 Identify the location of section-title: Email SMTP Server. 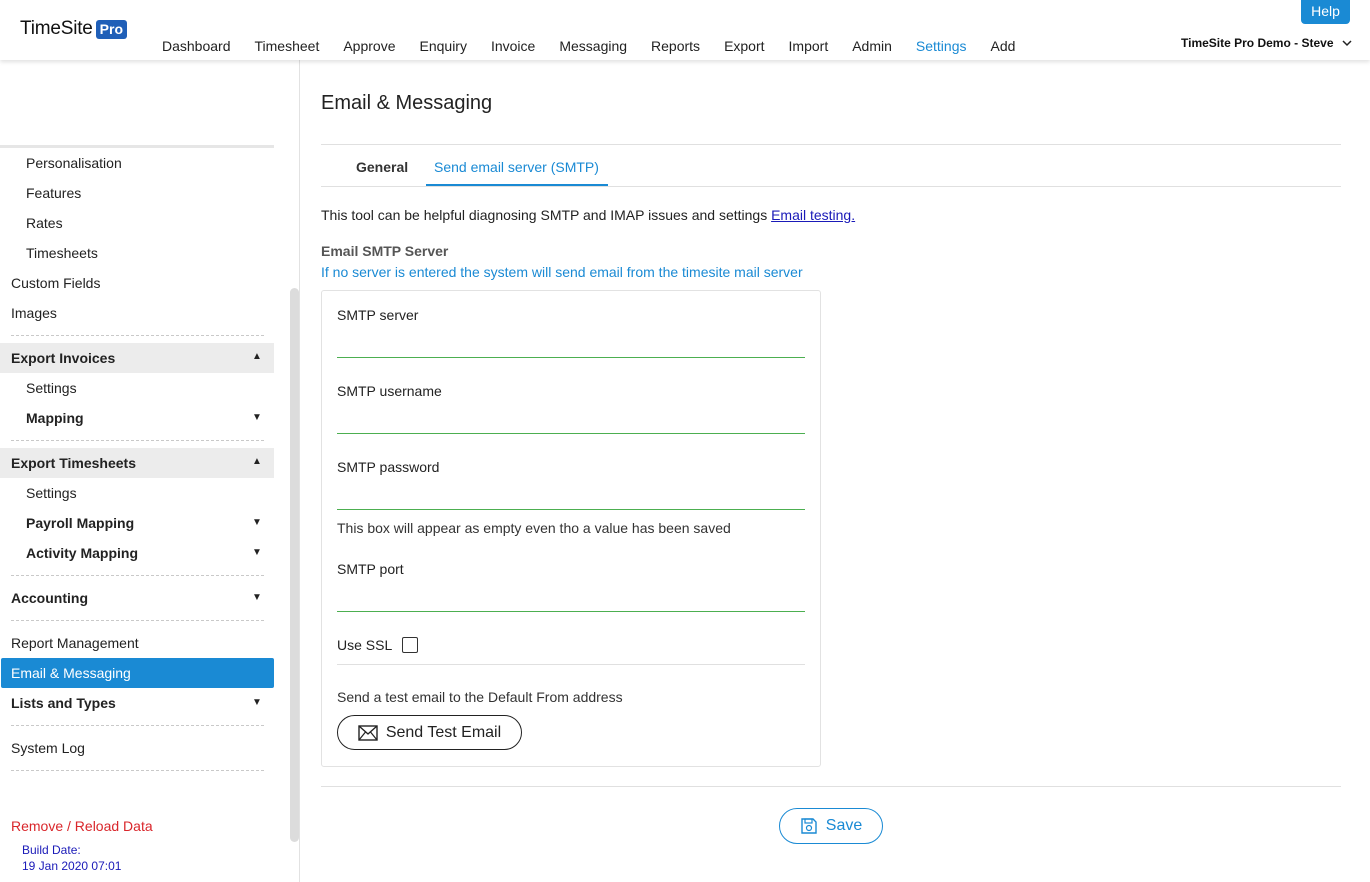
(385, 251).